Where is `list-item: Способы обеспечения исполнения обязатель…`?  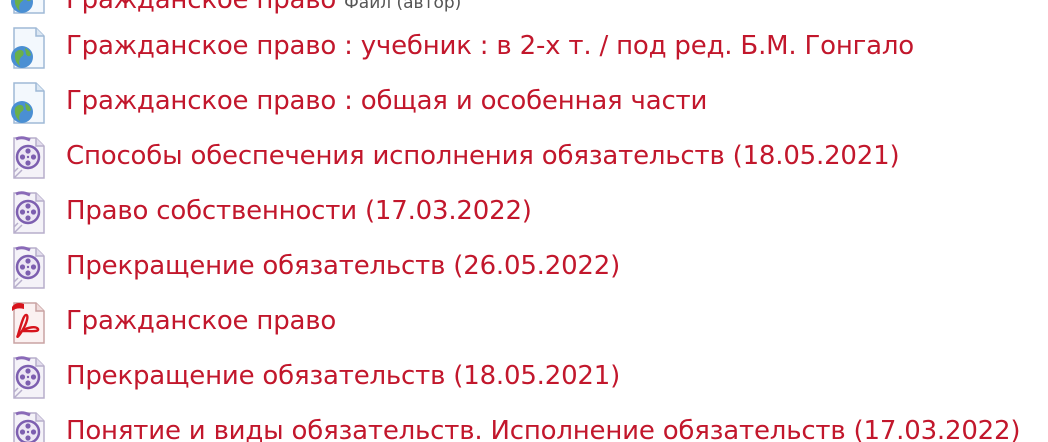
list-item: Способы обеспечения исполнения обязатель… is located at coordinates (524, 157).